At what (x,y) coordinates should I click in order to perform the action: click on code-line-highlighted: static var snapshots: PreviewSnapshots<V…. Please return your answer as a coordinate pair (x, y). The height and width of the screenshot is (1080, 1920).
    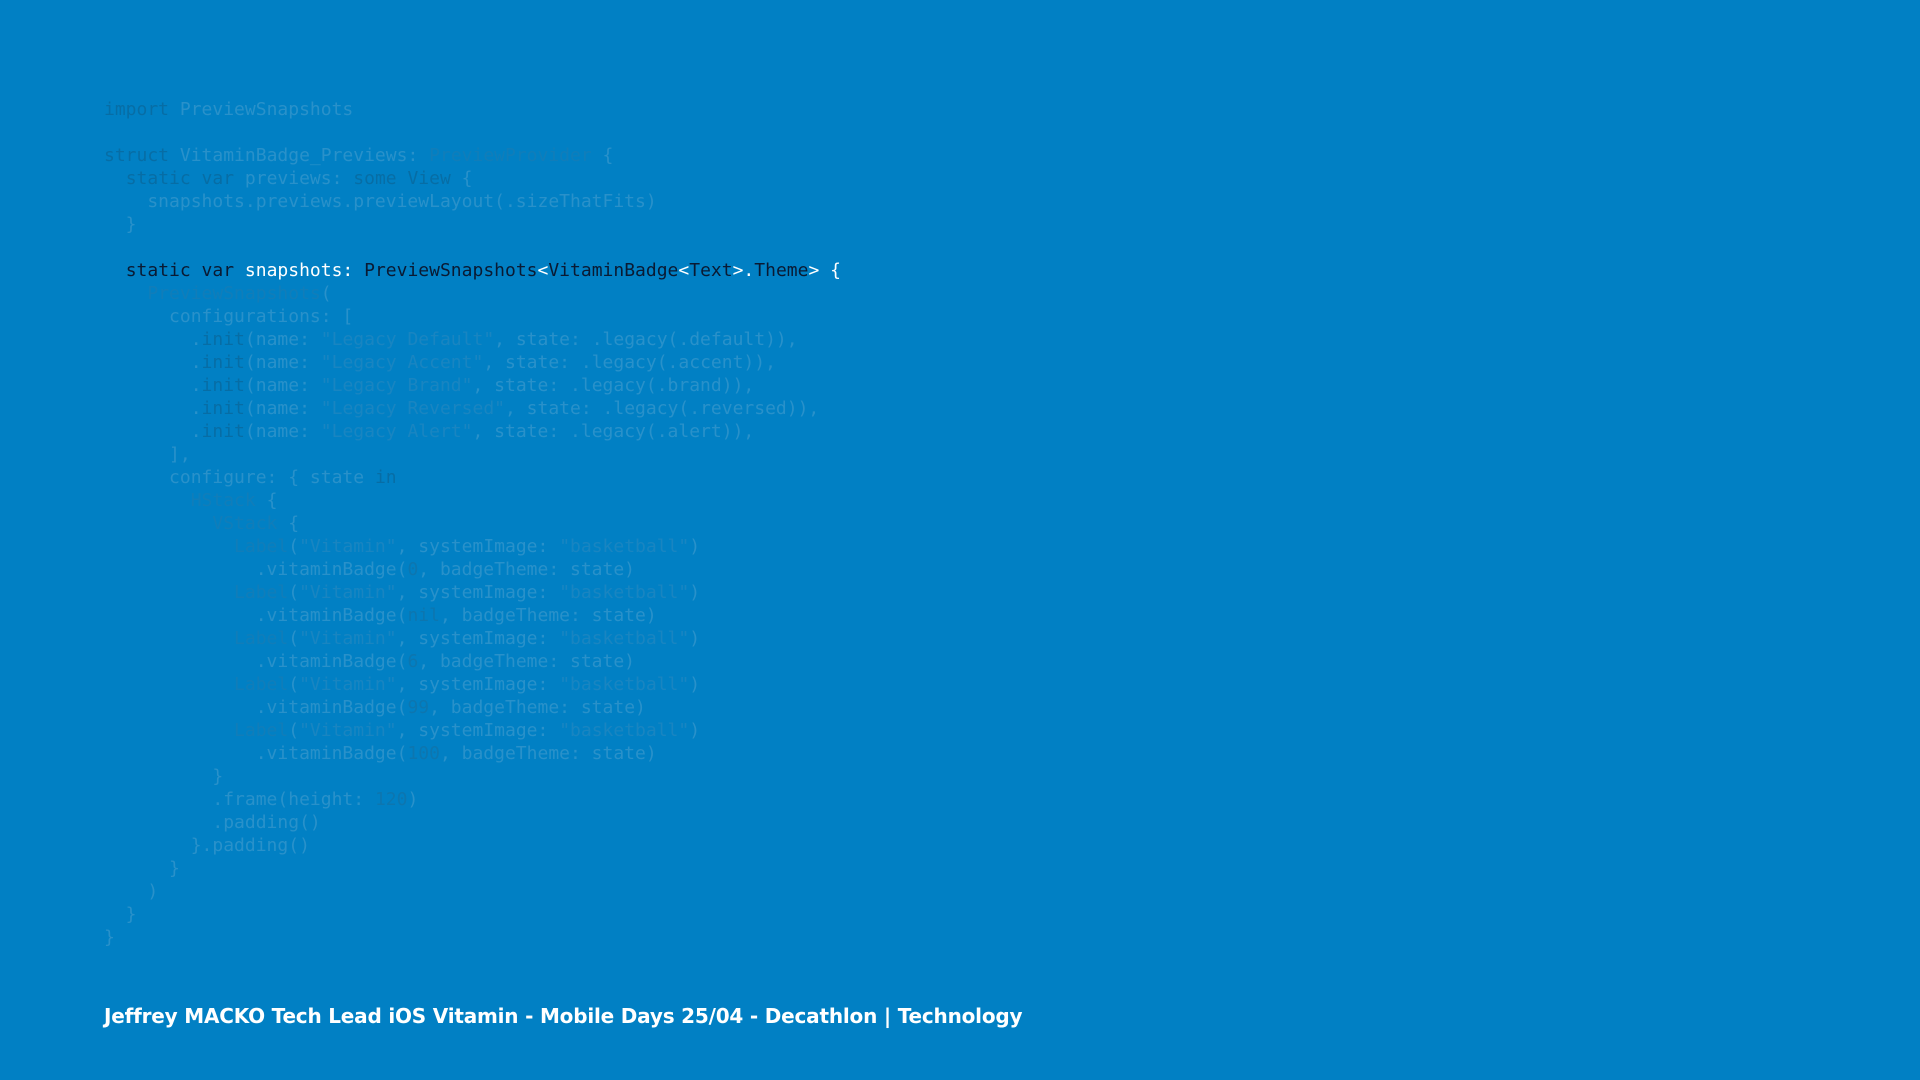
    Looking at the image, I should click on (472, 270).